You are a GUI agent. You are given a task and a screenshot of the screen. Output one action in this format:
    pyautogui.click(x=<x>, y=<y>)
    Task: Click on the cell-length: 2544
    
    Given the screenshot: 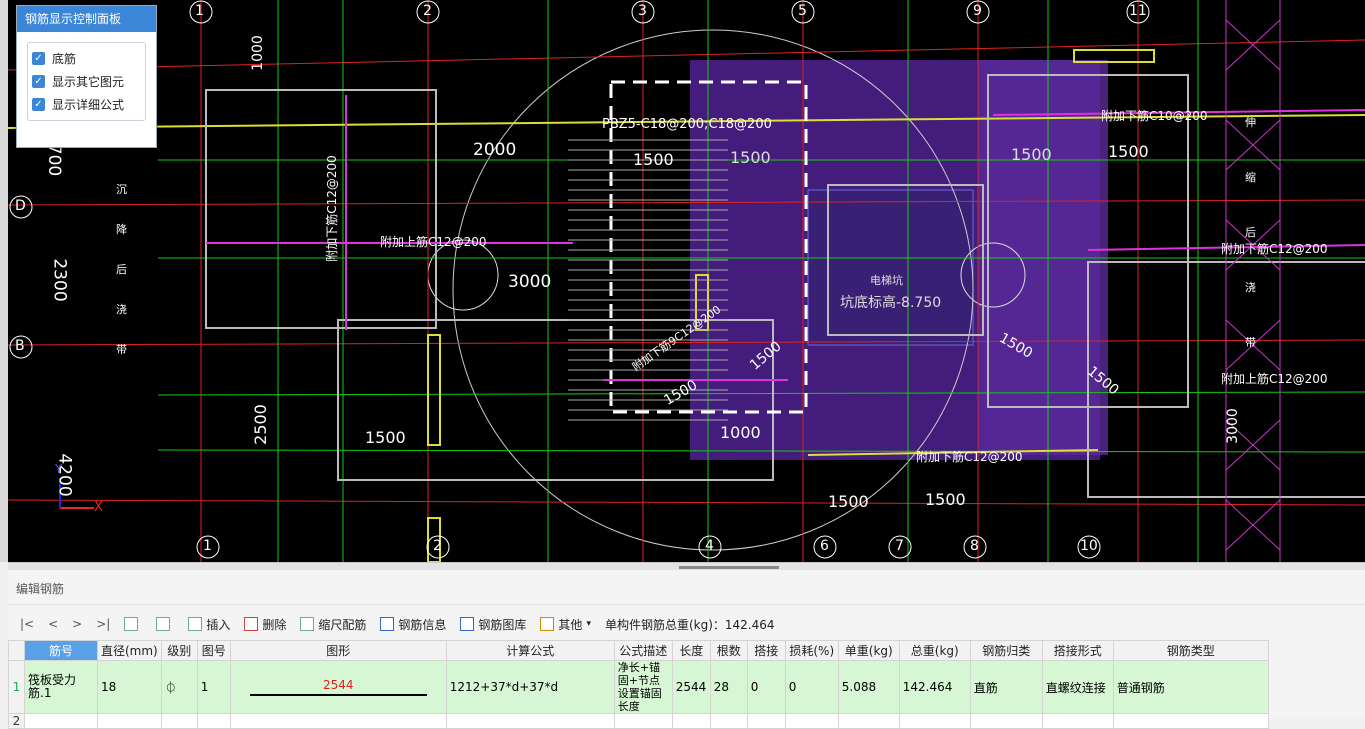 What is the action you would take?
    pyautogui.click(x=691, y=687)
    